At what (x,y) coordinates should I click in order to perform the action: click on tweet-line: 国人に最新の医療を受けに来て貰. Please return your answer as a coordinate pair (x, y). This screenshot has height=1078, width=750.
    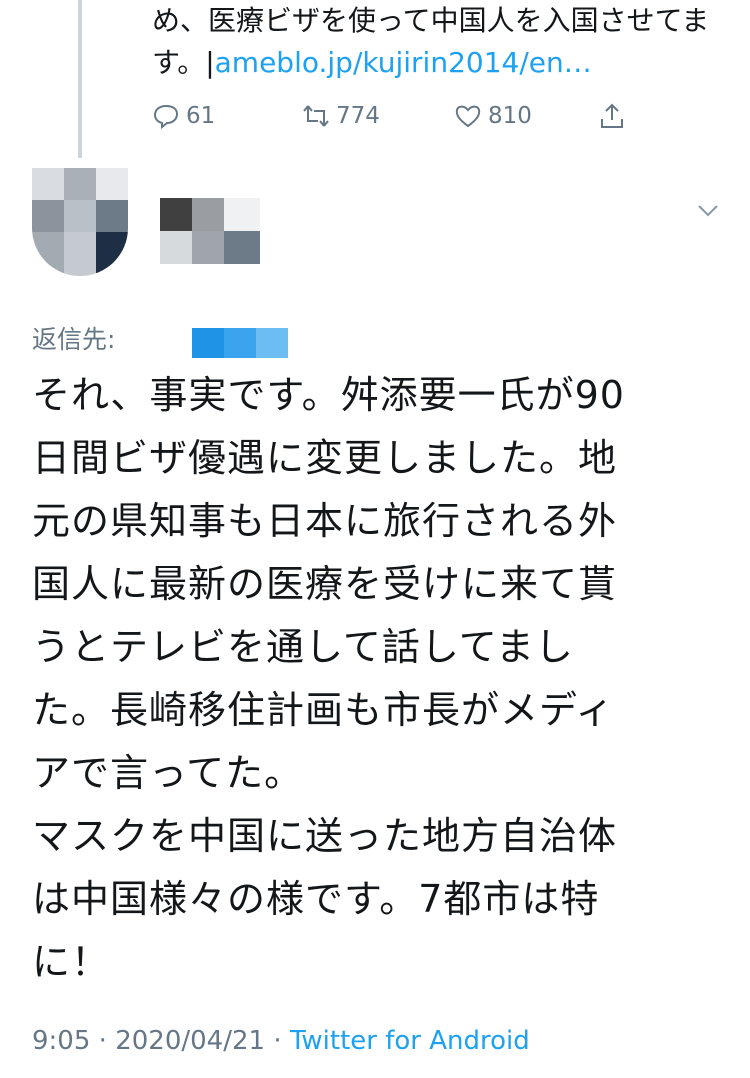
    Looking at the image, I should click on (325, 584).